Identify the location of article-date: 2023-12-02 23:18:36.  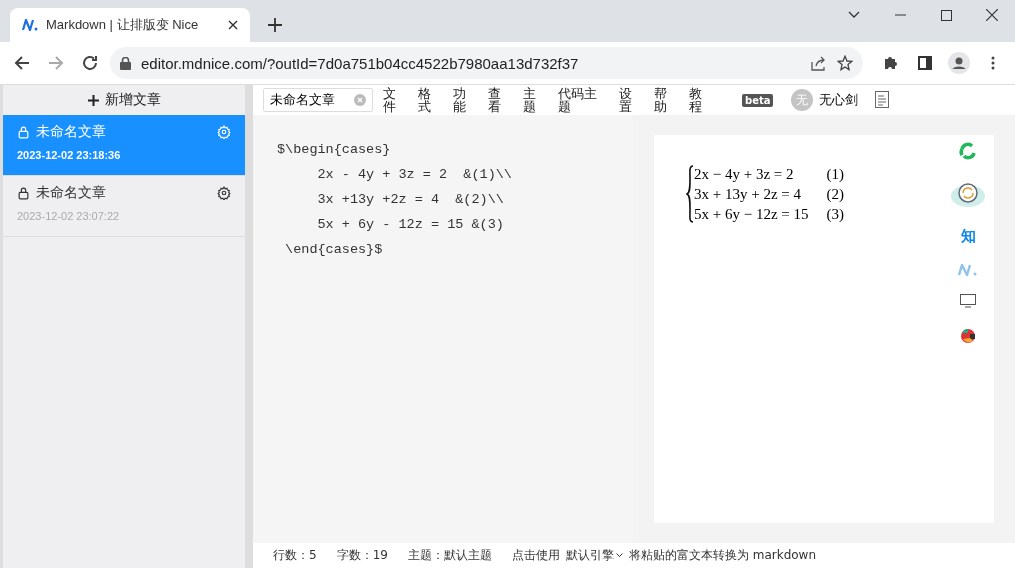
(69, 155).